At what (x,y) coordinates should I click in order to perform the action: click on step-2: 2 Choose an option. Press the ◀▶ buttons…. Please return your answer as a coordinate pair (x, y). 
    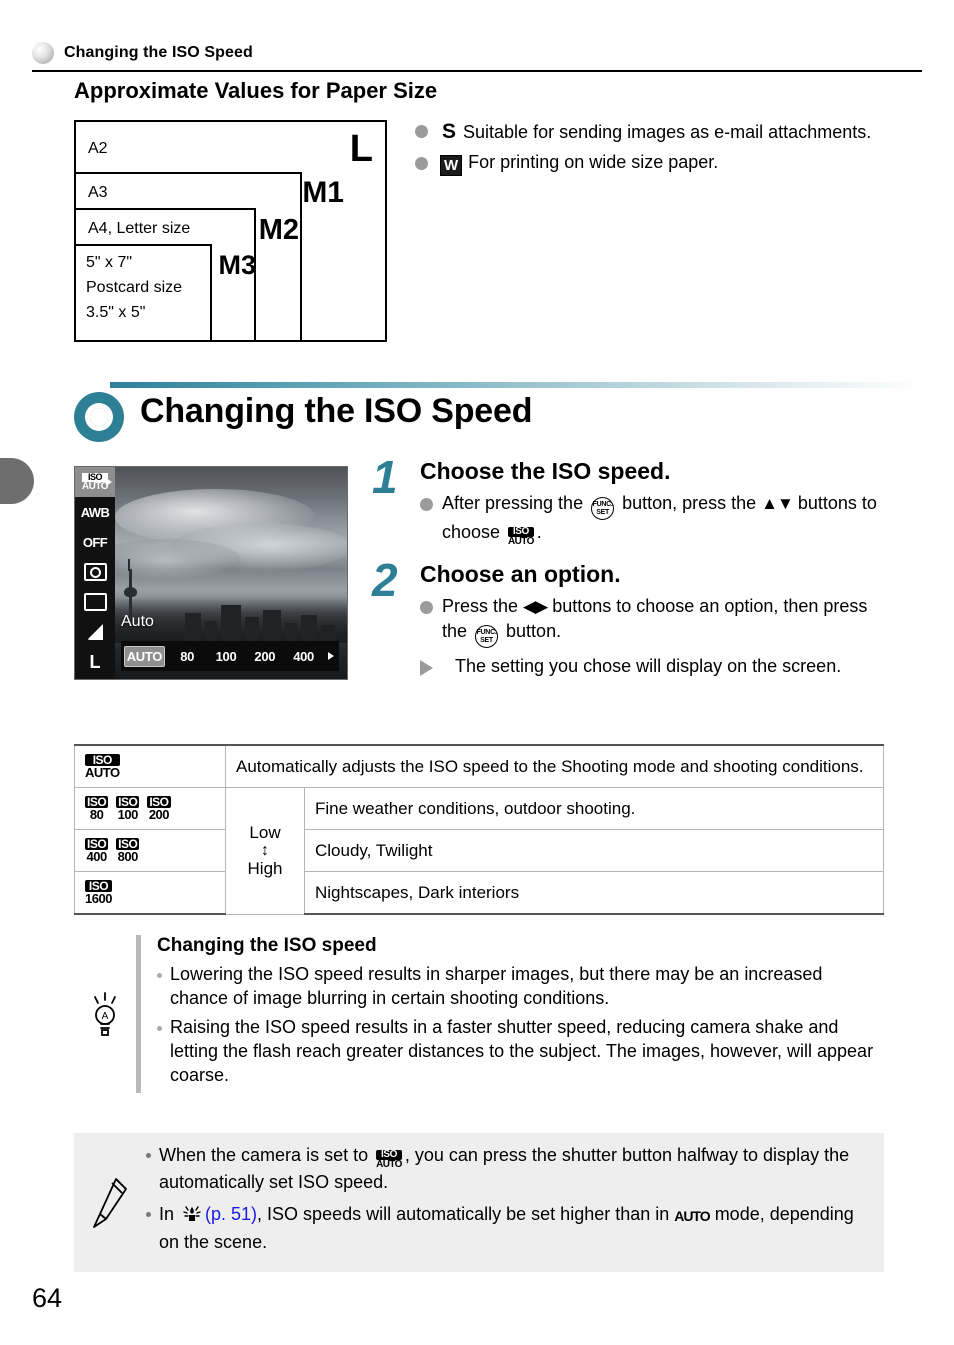
    Looking at the image, I should click on (632, 617).